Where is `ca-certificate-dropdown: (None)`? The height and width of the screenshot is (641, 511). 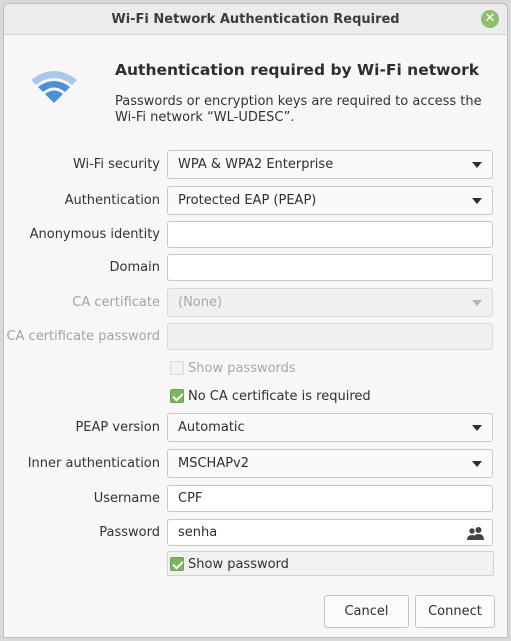 ca-certificate-dropdown: (None) is located at coordinates (330, 302).